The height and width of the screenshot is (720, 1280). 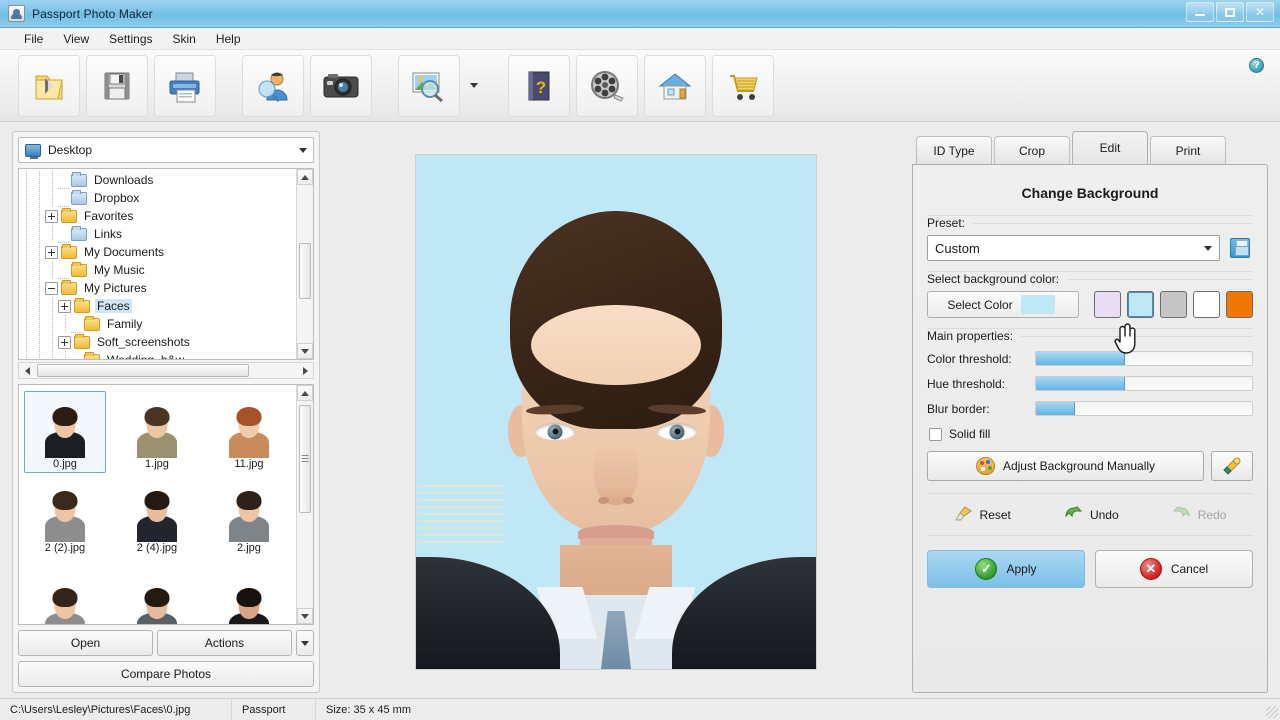 I want to click on tree-hscroll-track, so click(x=166, y=370).